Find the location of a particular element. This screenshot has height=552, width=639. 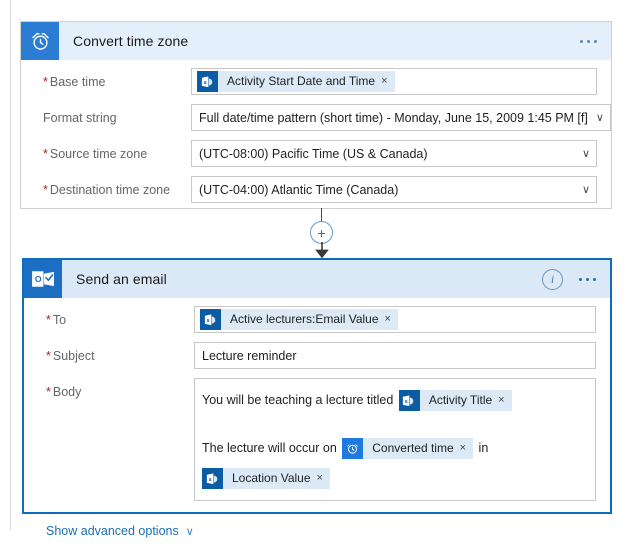

body-text: in is located at coordinates (482, 448).